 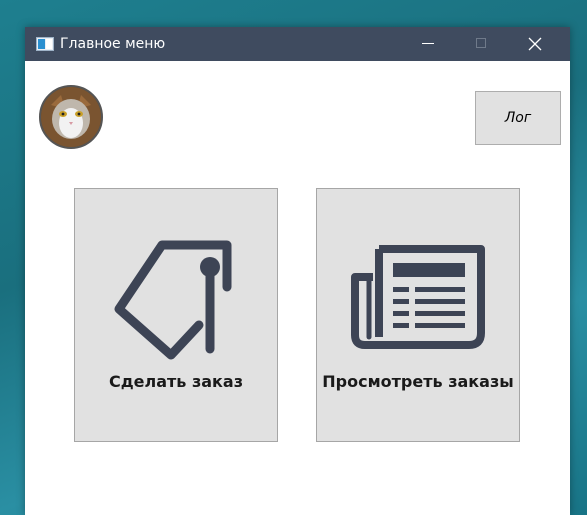 What do you see at coordinates (428, 44) in the screenshot?
I see `minimize-button` at bounding box center [428, 44].